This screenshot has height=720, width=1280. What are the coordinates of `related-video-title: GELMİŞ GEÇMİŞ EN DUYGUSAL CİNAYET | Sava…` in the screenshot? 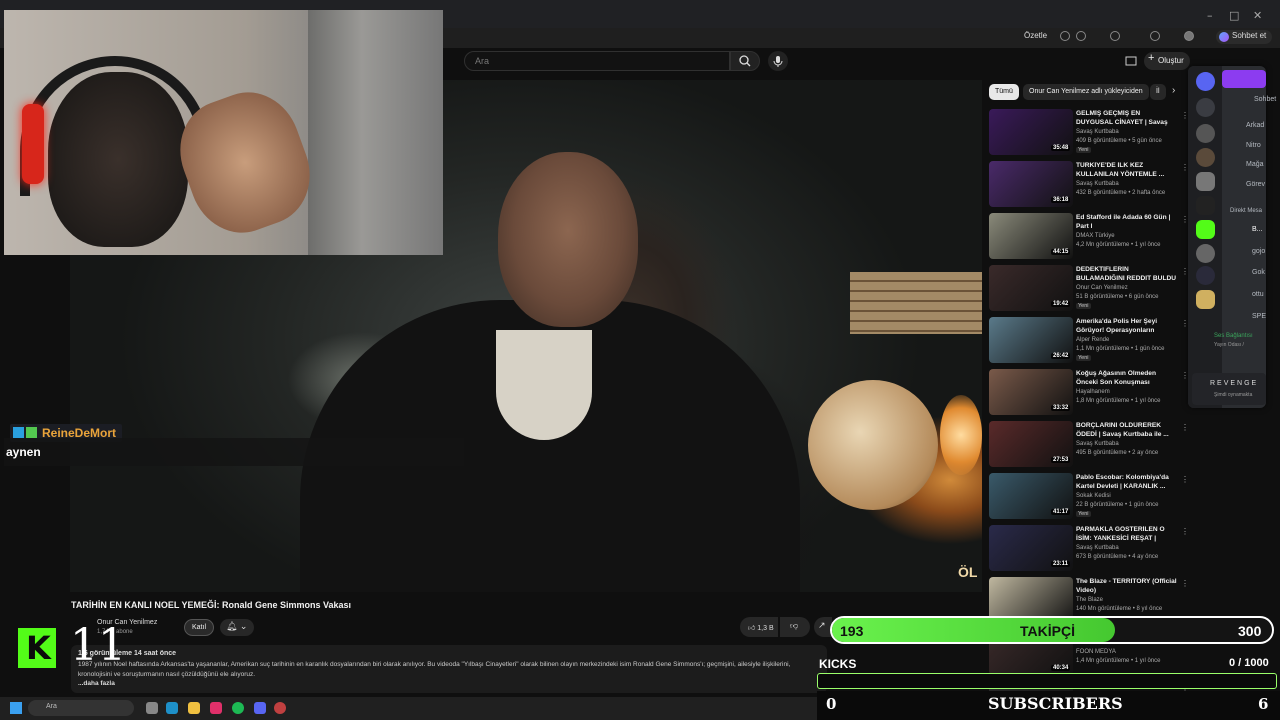 It's located at (1127, 118).